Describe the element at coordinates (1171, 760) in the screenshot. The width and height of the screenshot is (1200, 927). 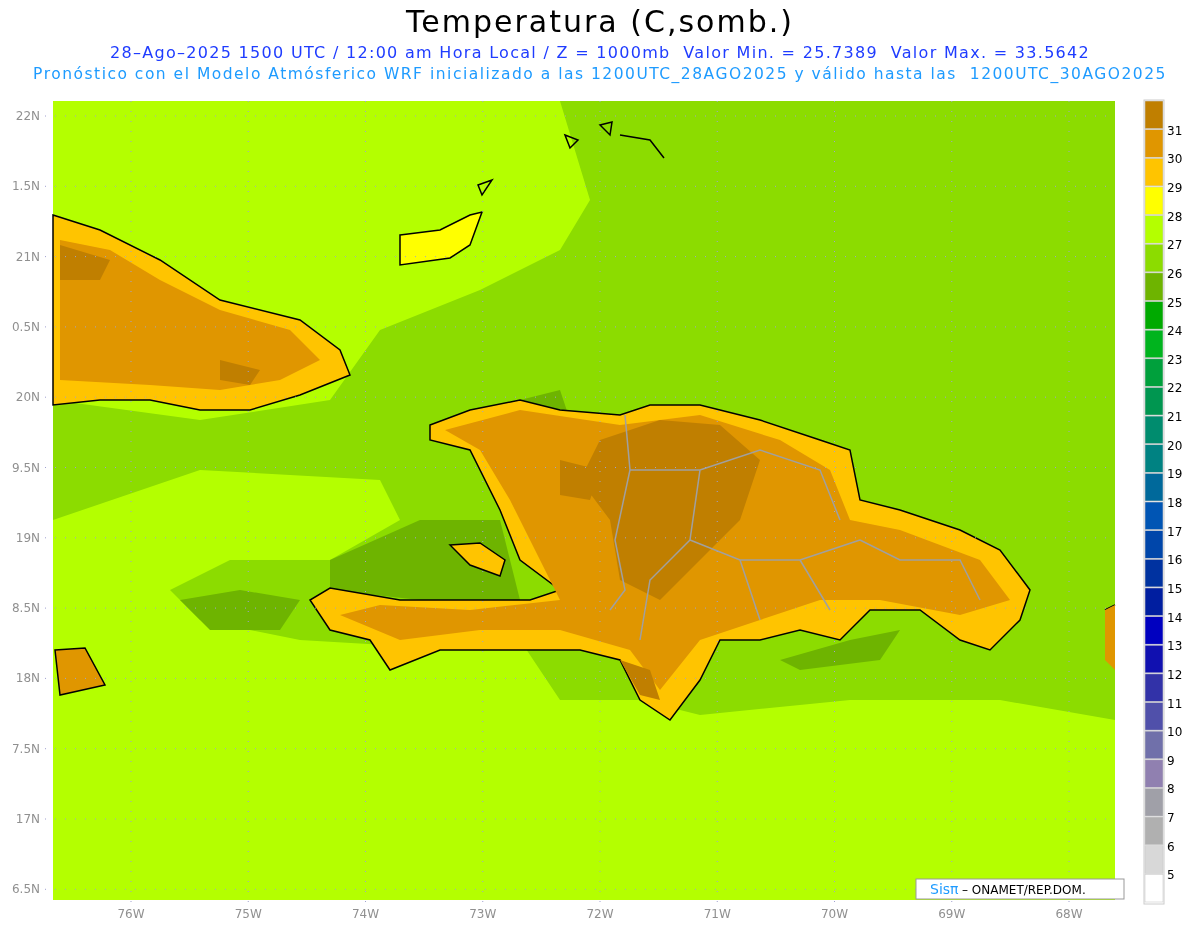
I see `colorbar-label: 9` at that location.